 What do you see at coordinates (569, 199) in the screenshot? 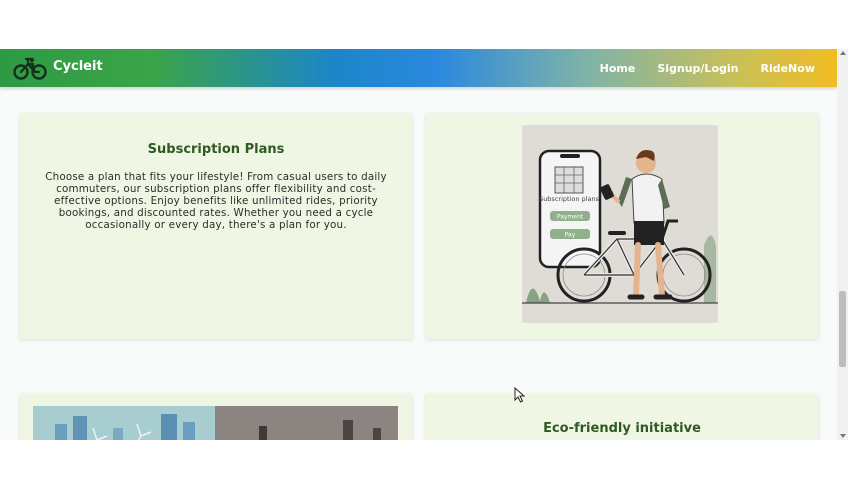
I see `svg-text: Subscription plans` at bounding box center [569, 199].